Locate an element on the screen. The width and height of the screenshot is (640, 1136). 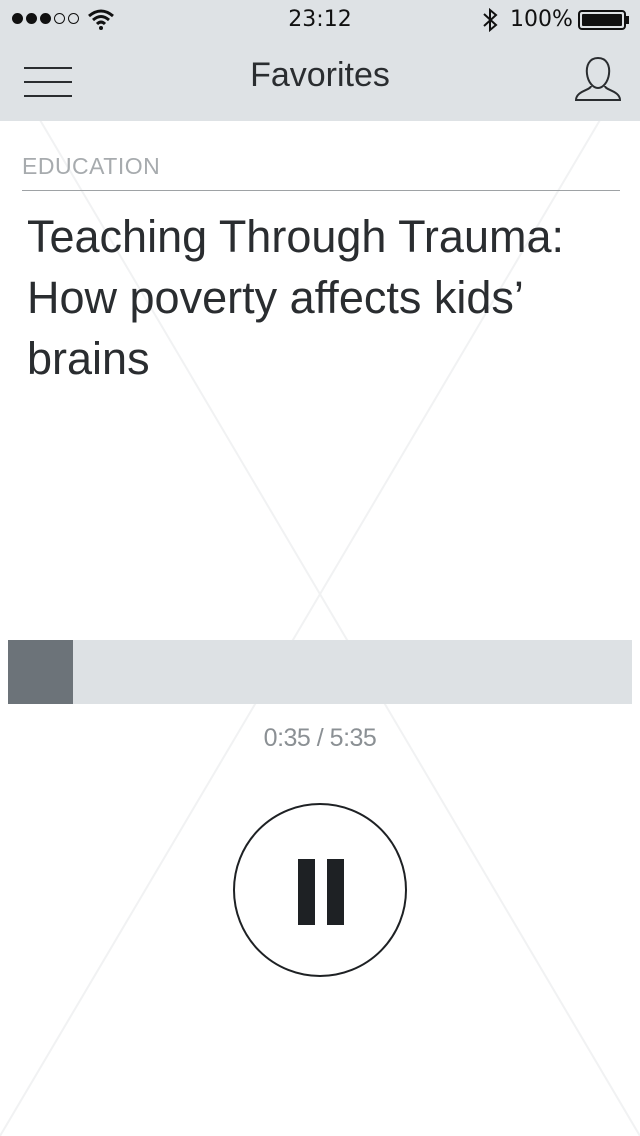
story-category: EDUCATION is located at coordinates (91, 166).